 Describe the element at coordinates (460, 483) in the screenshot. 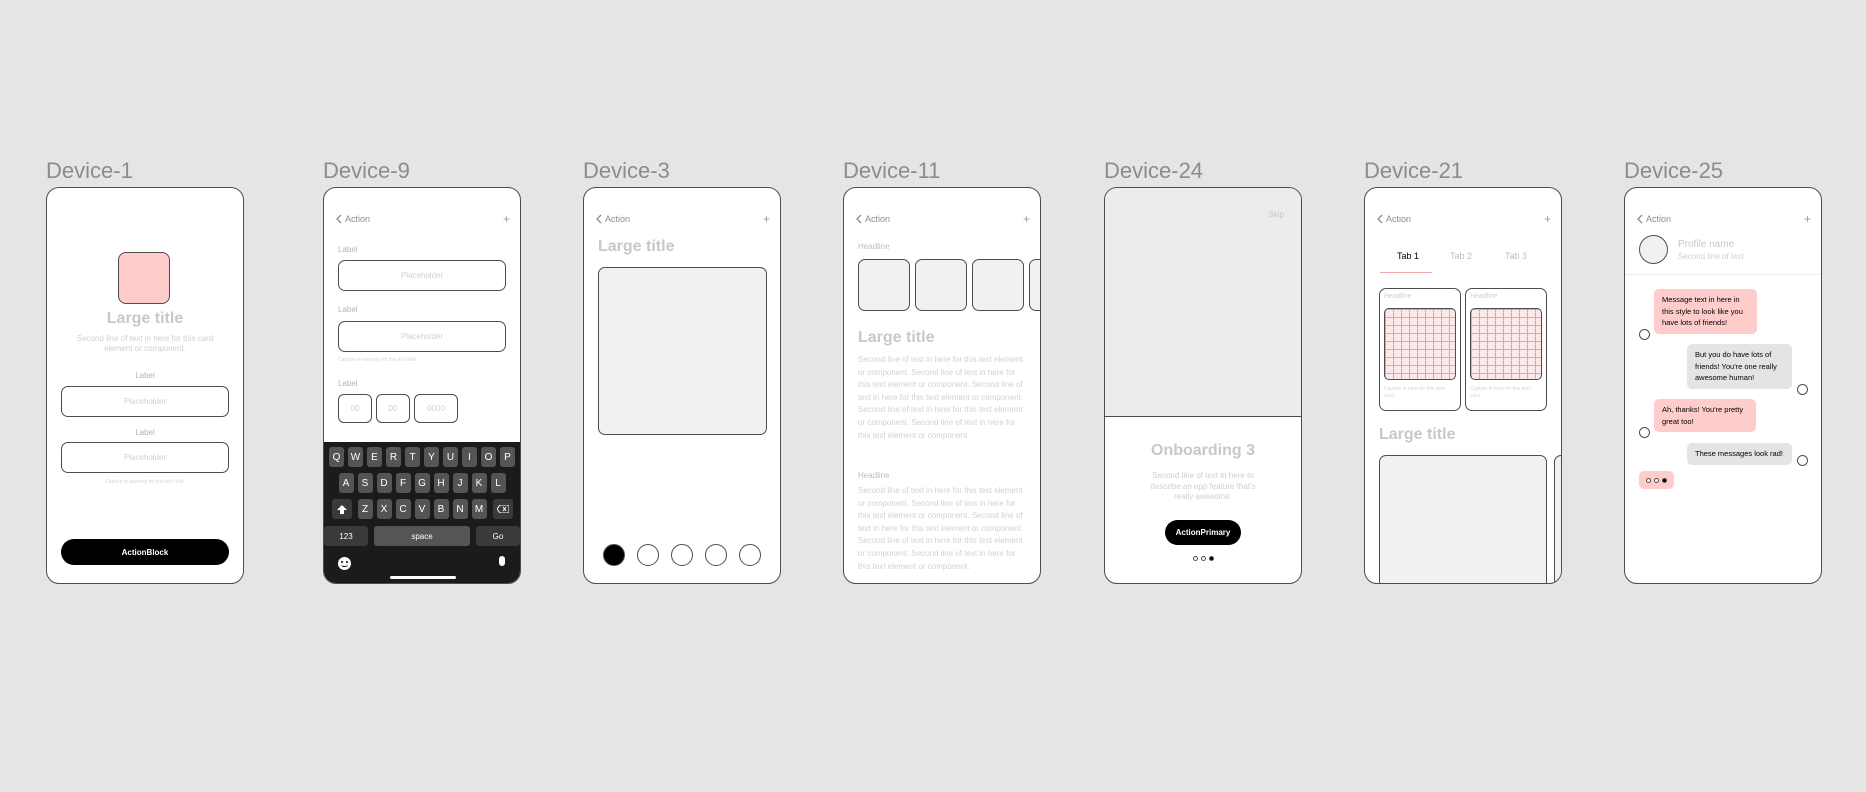

I see `key: J` at that location.